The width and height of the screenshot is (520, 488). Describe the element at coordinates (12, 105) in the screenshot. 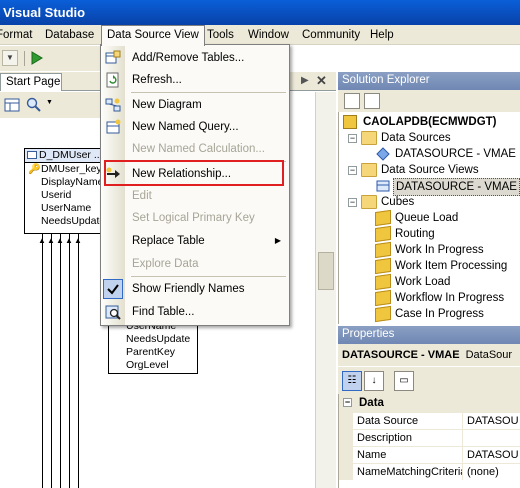

I see `table-view-icon` at that location.